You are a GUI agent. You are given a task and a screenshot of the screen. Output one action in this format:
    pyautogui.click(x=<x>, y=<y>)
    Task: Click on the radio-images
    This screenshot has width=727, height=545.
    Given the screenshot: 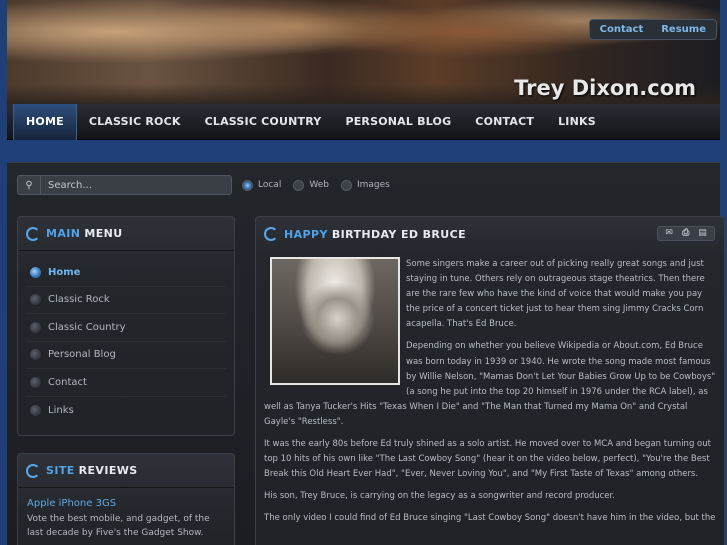 What is the action you would take?
    pyautogui.click(x=346, y=185)
    